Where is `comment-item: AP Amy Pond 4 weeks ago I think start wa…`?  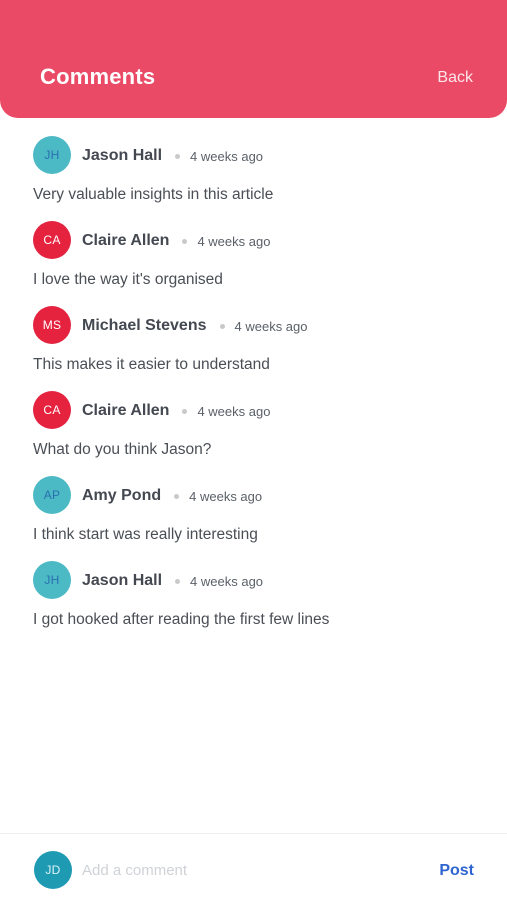
comment-item: AP Amy Pond 4 weeks ago I think start wa… is located at coordinates (253, 500).